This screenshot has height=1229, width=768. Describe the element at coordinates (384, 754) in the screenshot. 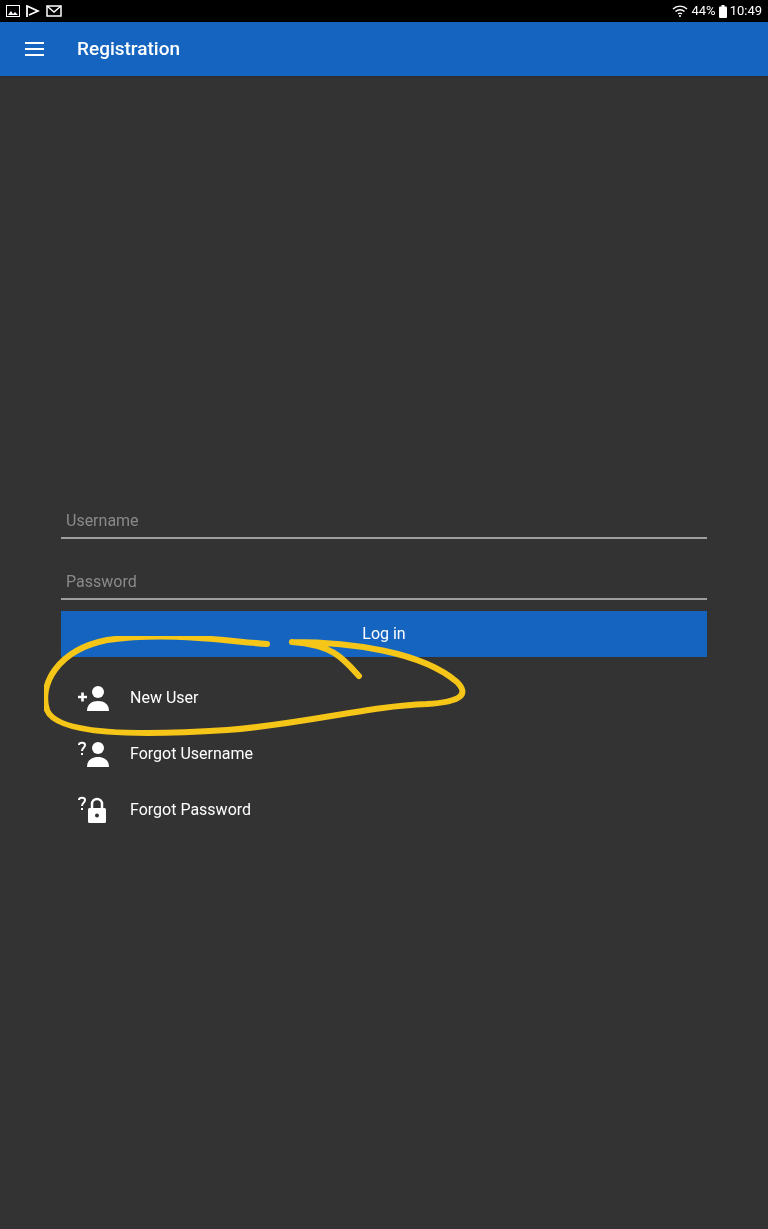

I see `link-item: Forgot Username` at that location.